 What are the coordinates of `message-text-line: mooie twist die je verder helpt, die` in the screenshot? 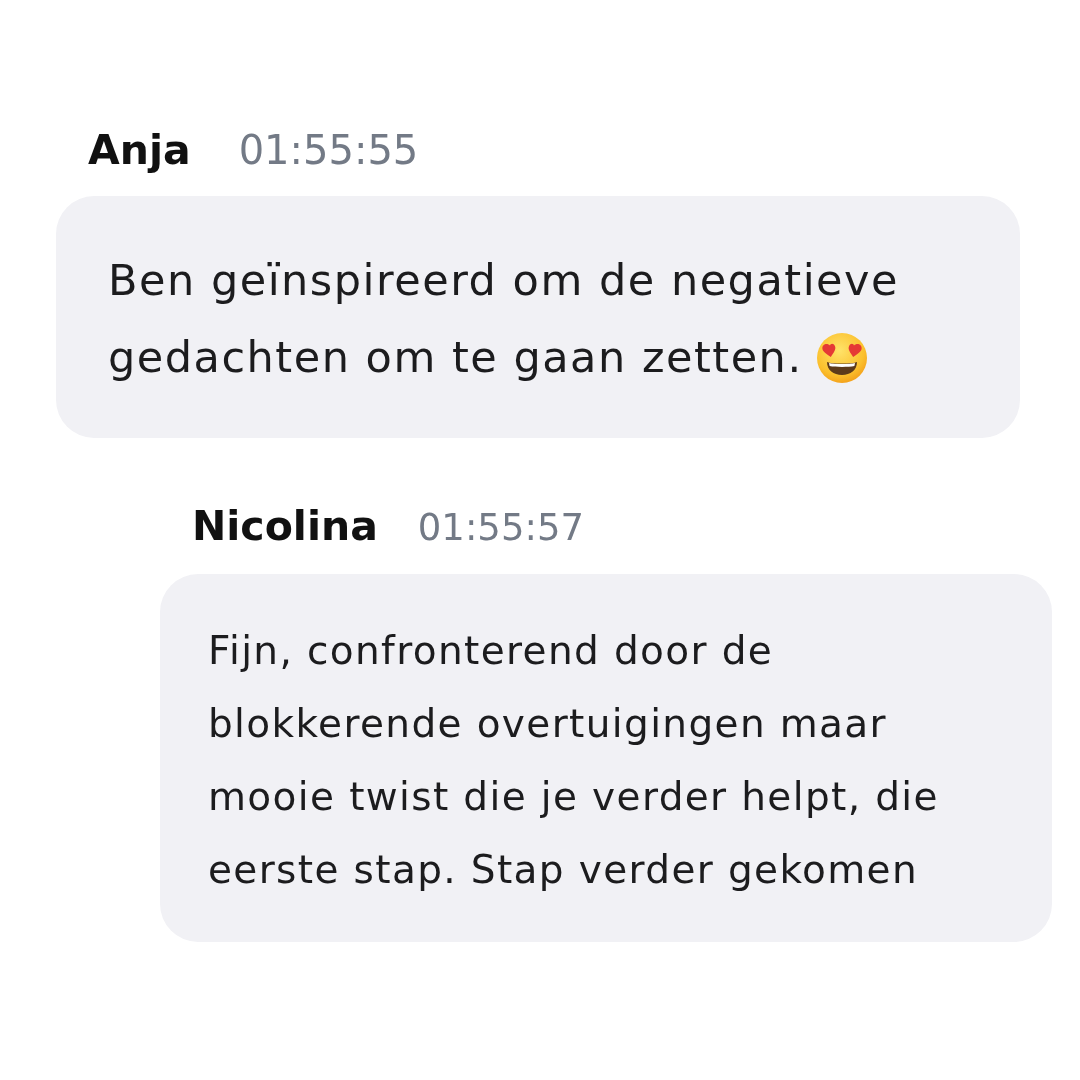 It's located at (573, 797).